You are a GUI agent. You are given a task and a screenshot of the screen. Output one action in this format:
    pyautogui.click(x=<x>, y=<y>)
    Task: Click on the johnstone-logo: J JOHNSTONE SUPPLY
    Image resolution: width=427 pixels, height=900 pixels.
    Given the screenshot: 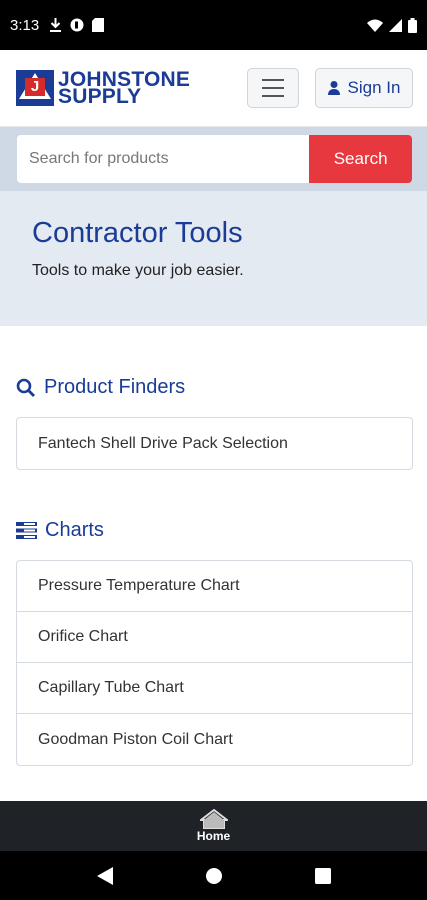 What is the action you would take?
    pyautogui.click(x=103, y=88)
    